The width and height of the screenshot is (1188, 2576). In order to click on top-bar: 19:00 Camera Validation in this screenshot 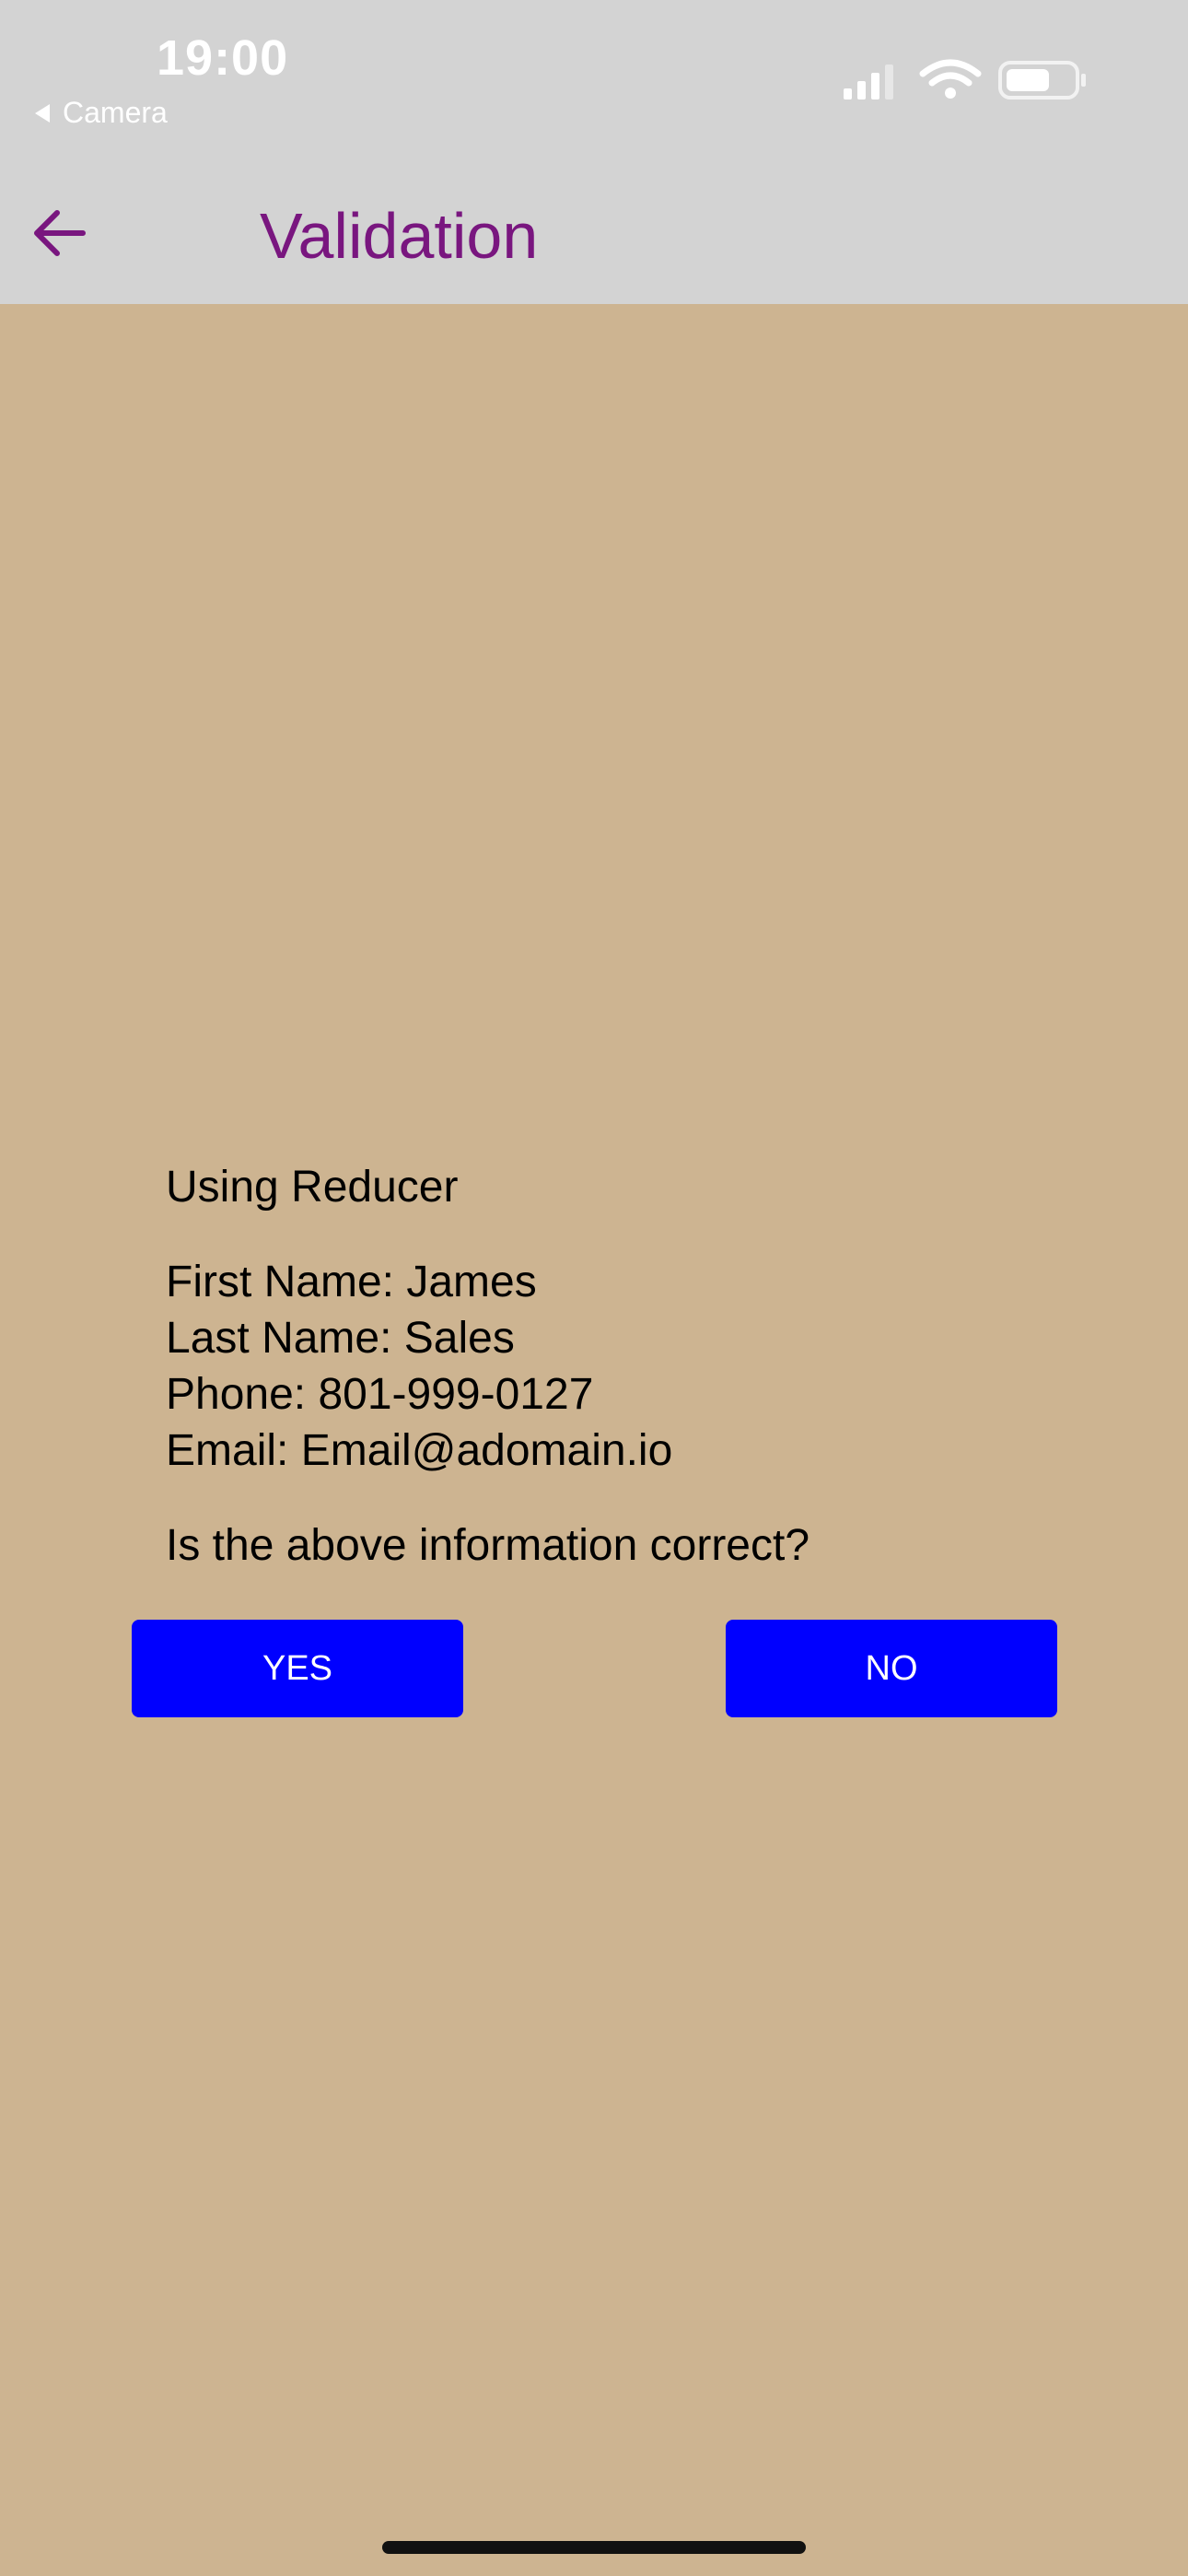, I will do `click(594, 152)`.